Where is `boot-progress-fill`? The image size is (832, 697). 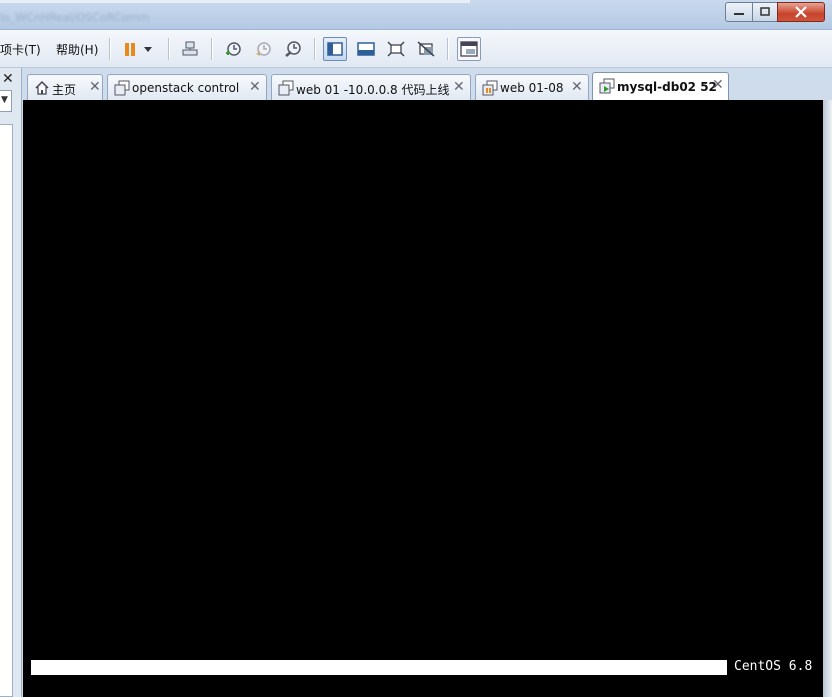
boot-progress-fill is located at coordinates (379, 667).